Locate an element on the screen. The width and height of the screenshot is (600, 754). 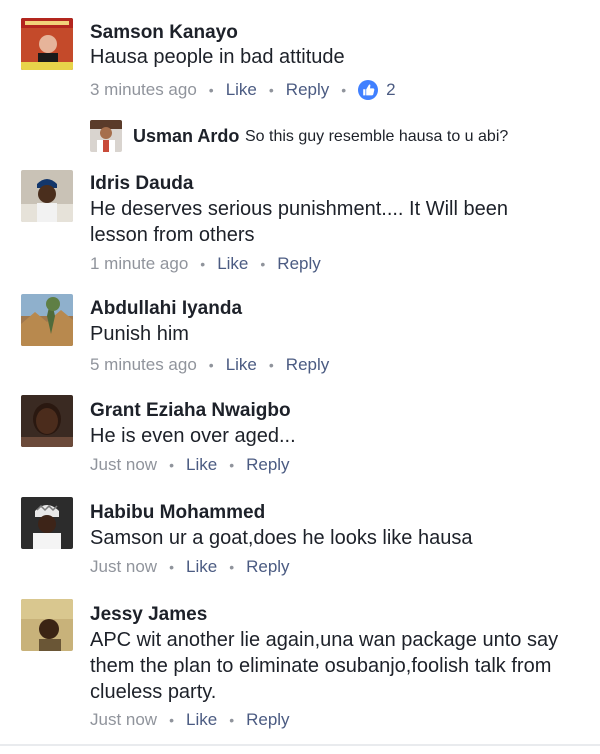
comment-meta: 3 minutes ago • Like • Reply • 2 is located at coordinates (243, 90).